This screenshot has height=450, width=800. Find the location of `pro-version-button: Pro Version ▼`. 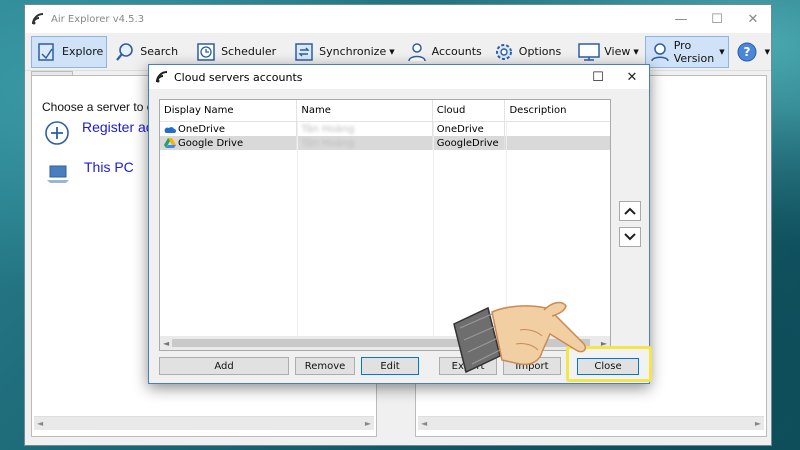

pro-version-button: Pro Version ▼ is located at coordinates (686, 51).